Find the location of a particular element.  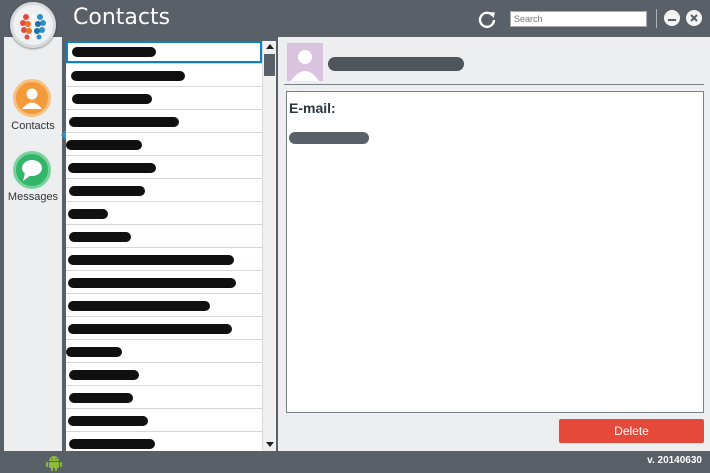

close-icon is located at coordinates (694, 18).